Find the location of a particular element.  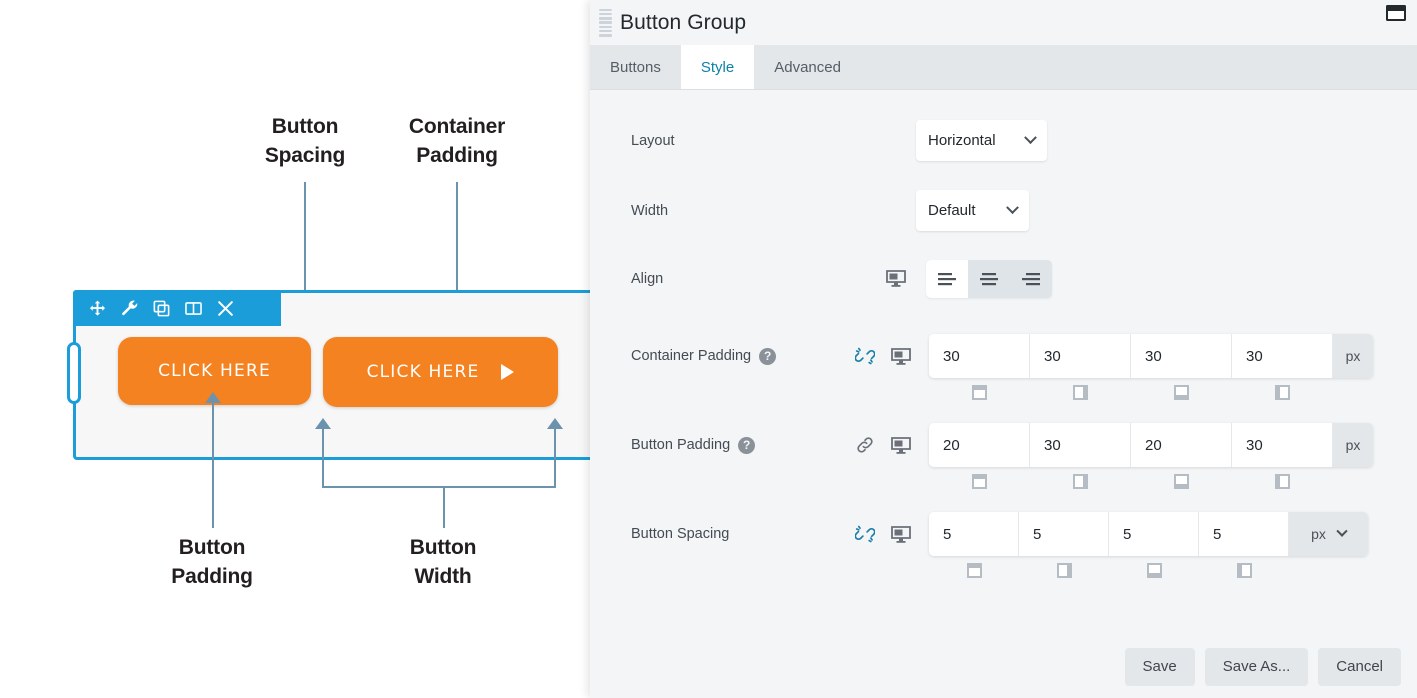

leader-line-container-padding is located at coordinates (457, 237).